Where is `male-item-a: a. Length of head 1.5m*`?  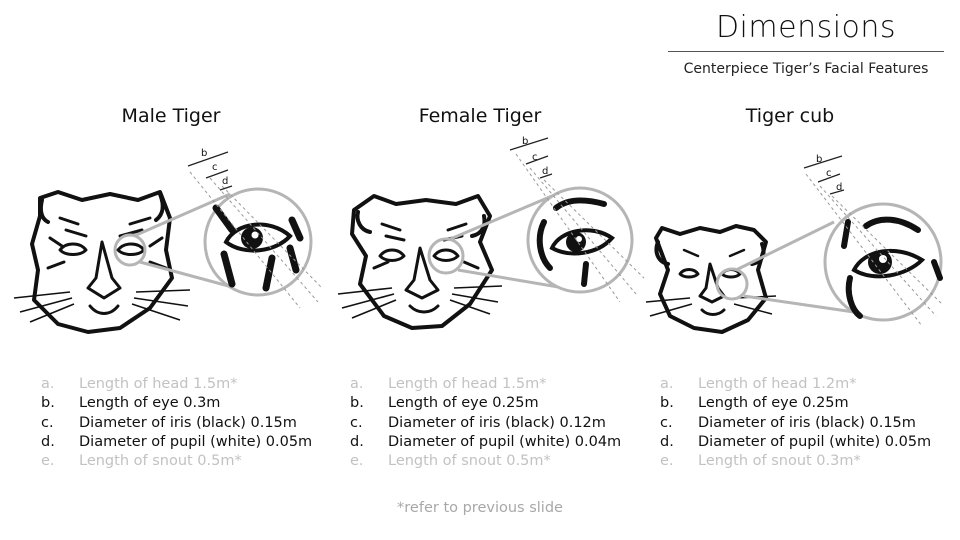
male-item-a: a. Length of head 1.5m* is located at coordinates (139, 384).